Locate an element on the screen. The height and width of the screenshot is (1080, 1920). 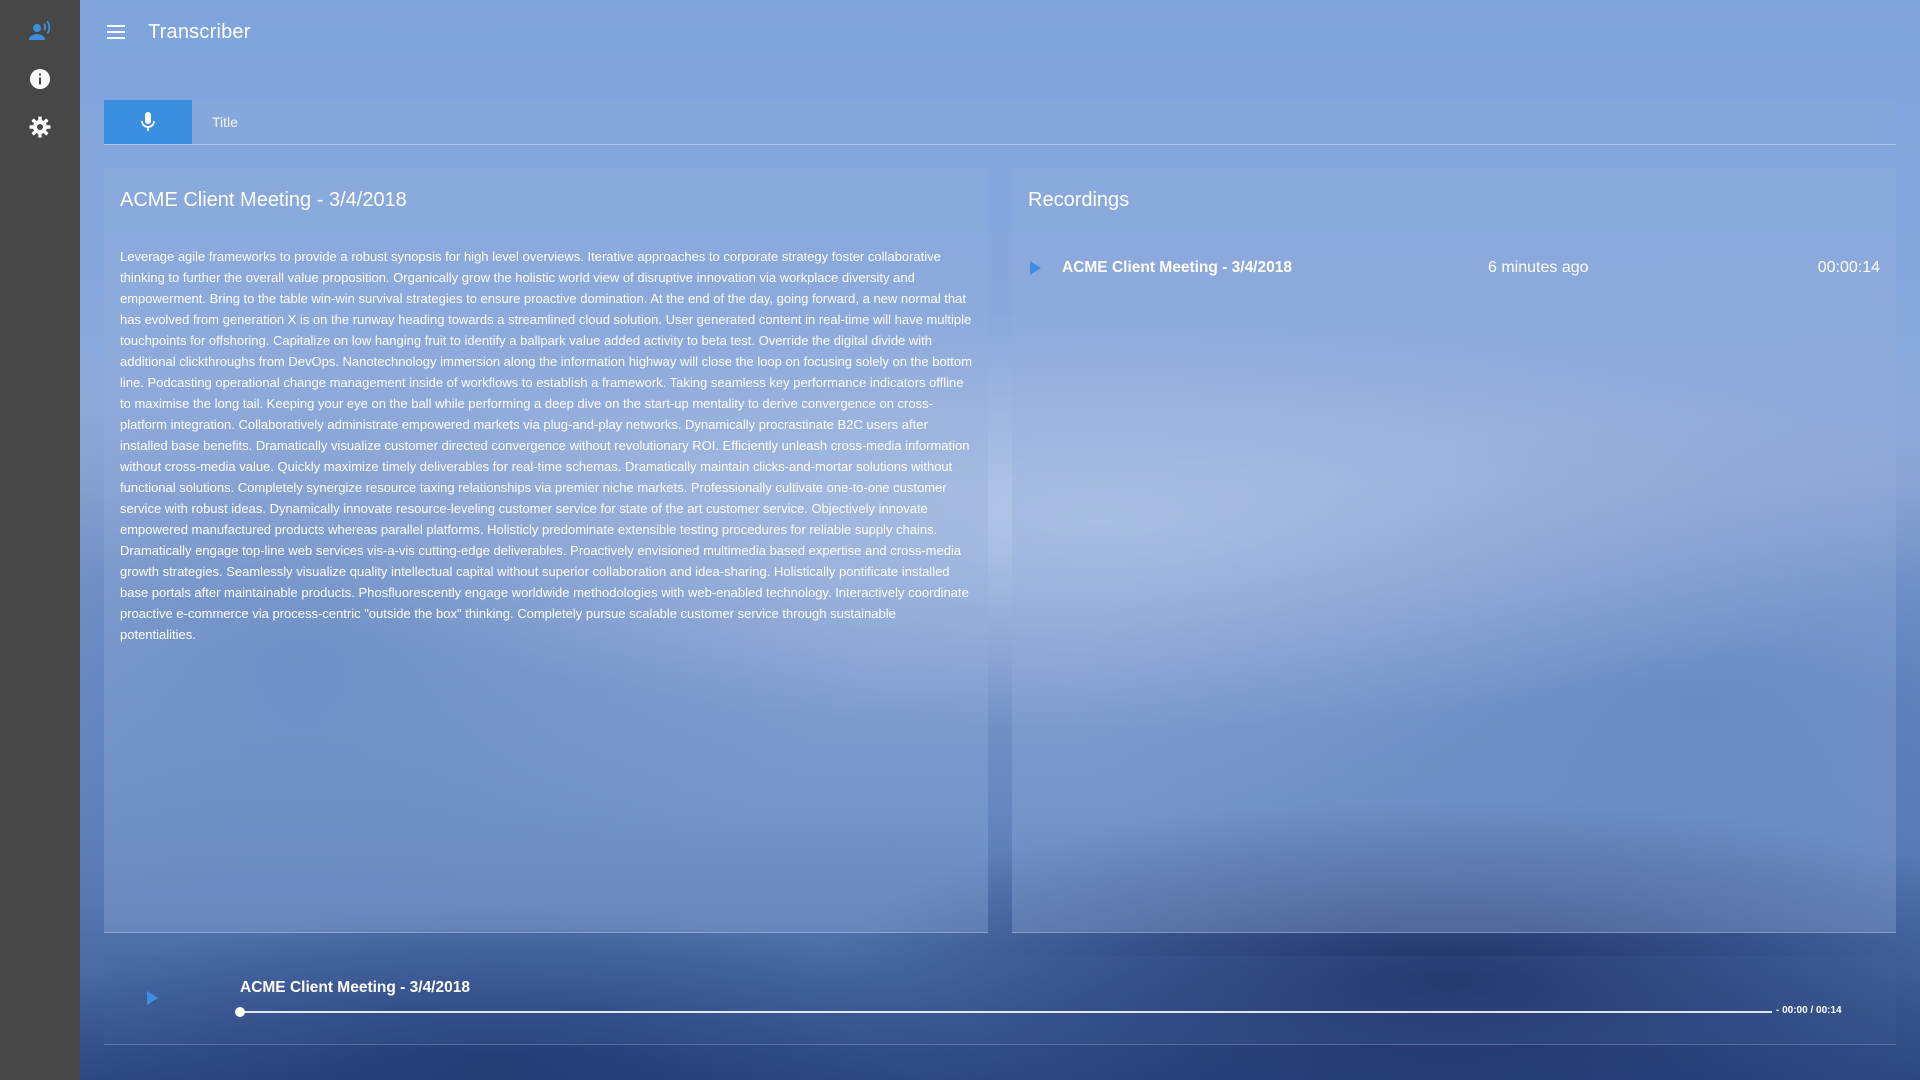
app-title: Transcriber is located at coordinates (199, 31).